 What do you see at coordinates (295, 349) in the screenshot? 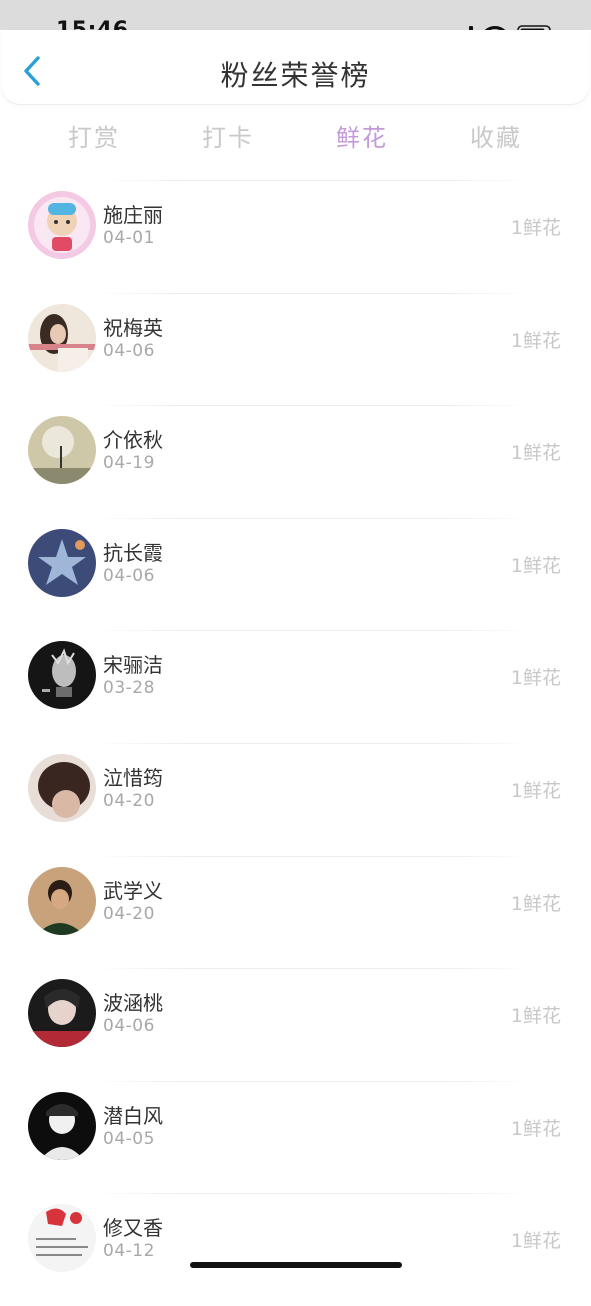
I see `fan-row: 祝梅英 04-06 1鲜花` at bounding box center [295, 349].